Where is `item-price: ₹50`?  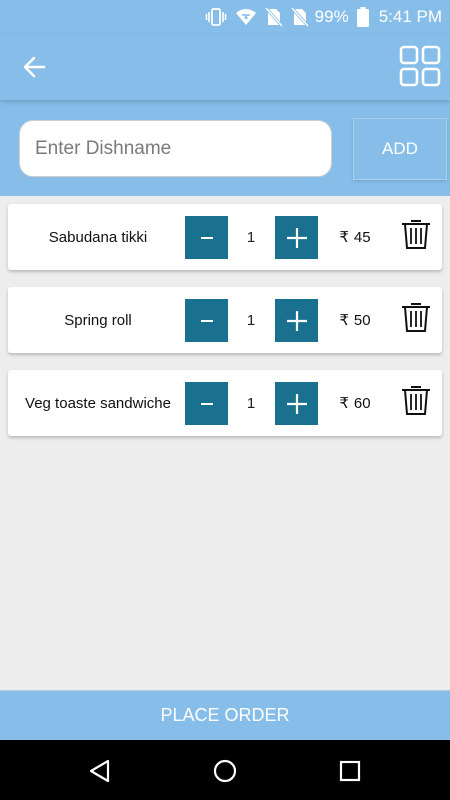 item-price: ₹50 is located at coordinates (355, 320).